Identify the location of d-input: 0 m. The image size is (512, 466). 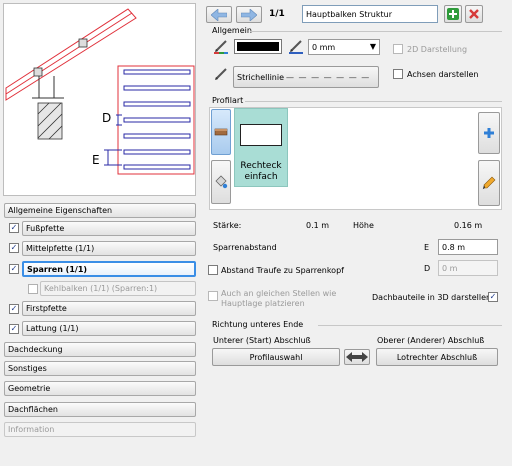
(468, 268).